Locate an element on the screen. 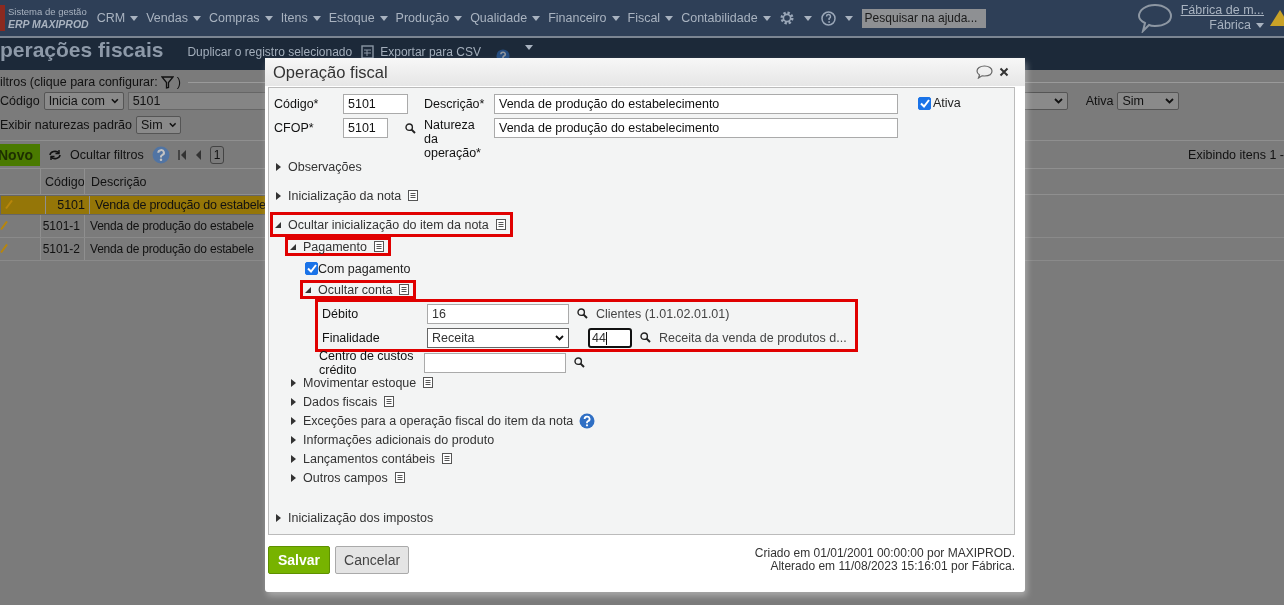 The image size is (1284, 605). refresh-icon is located at coordinates (55, 154).